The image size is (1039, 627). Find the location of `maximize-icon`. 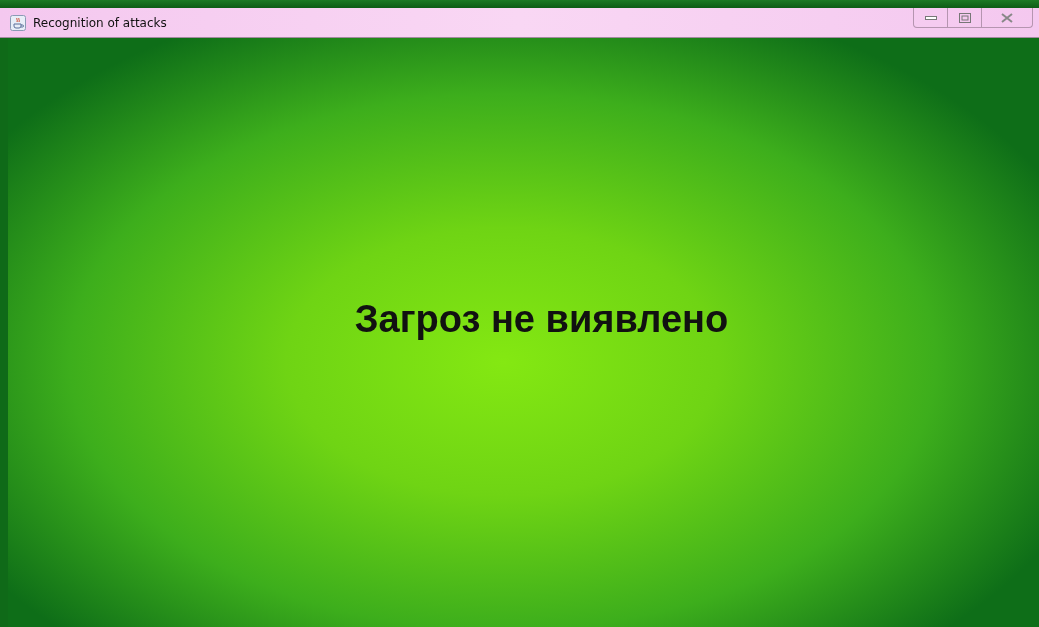

maximize-icon is located at coordinates (964, 17).